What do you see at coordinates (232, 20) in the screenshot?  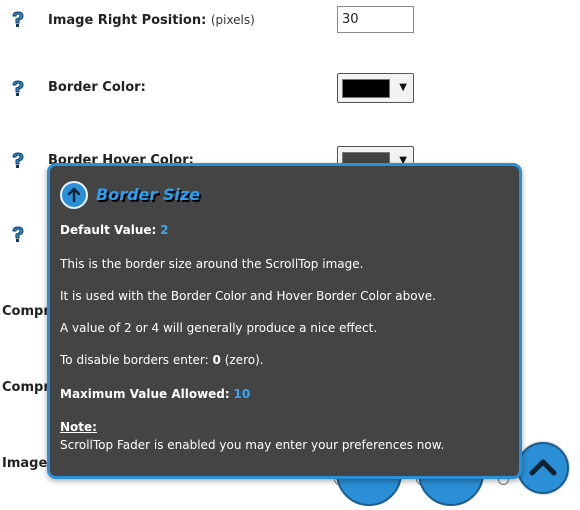 I see `pixels-hint: (pixels)` at bounding box center [232, 20].